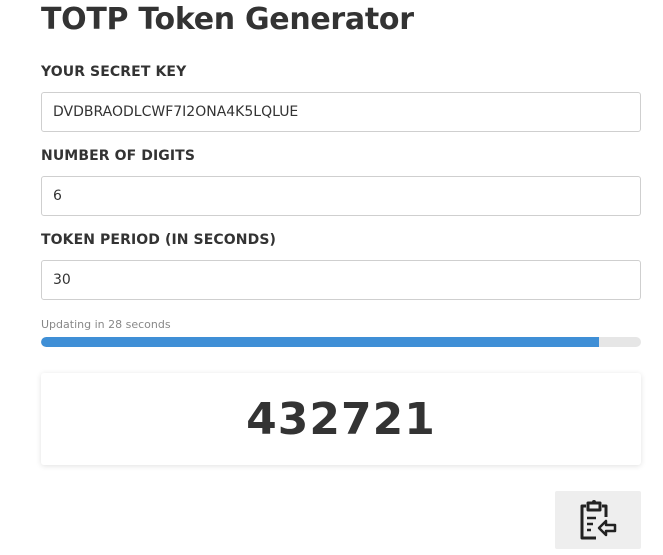 The image size is (663, 555). I want to click on period-label: TOKEN PERIOD (IN SECONDS), so click(159, 240).